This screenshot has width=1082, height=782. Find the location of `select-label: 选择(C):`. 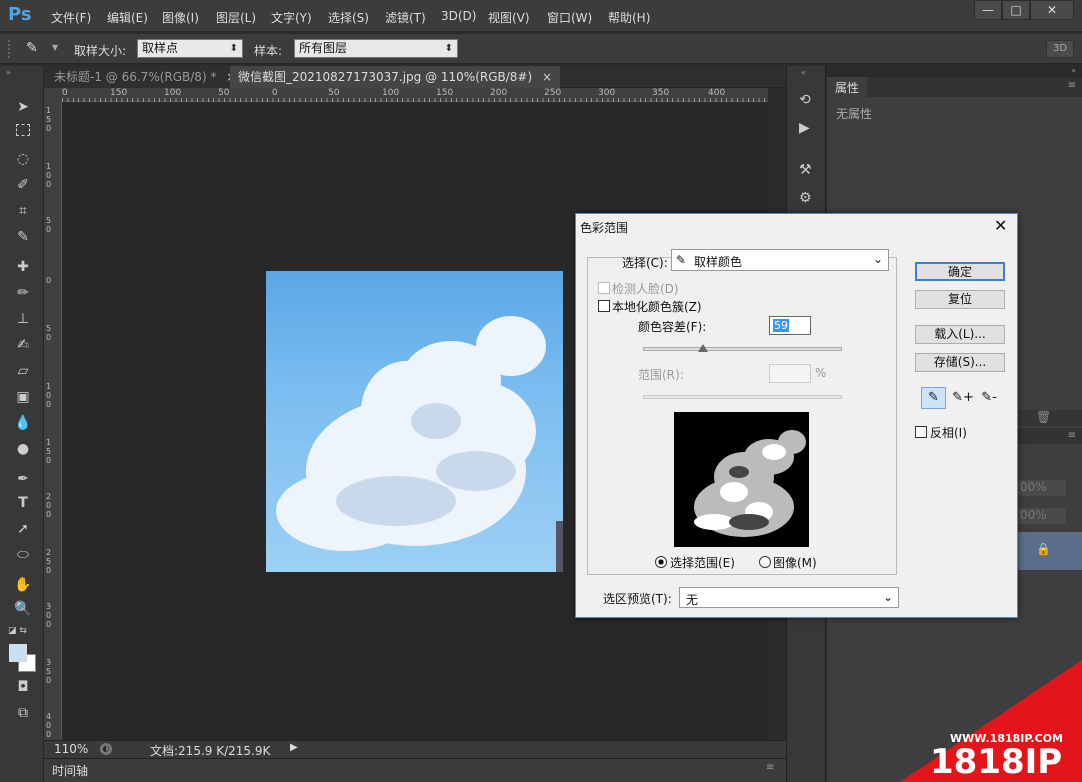

select-label: 选择(C): is located at coordinates (645, 263).